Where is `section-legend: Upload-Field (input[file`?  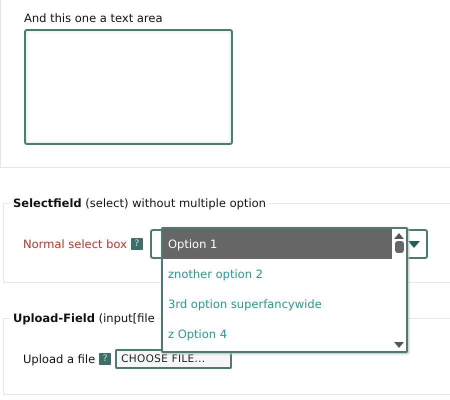
section-legend: Upload-Field (input[file is located at coordinates (84, 318).